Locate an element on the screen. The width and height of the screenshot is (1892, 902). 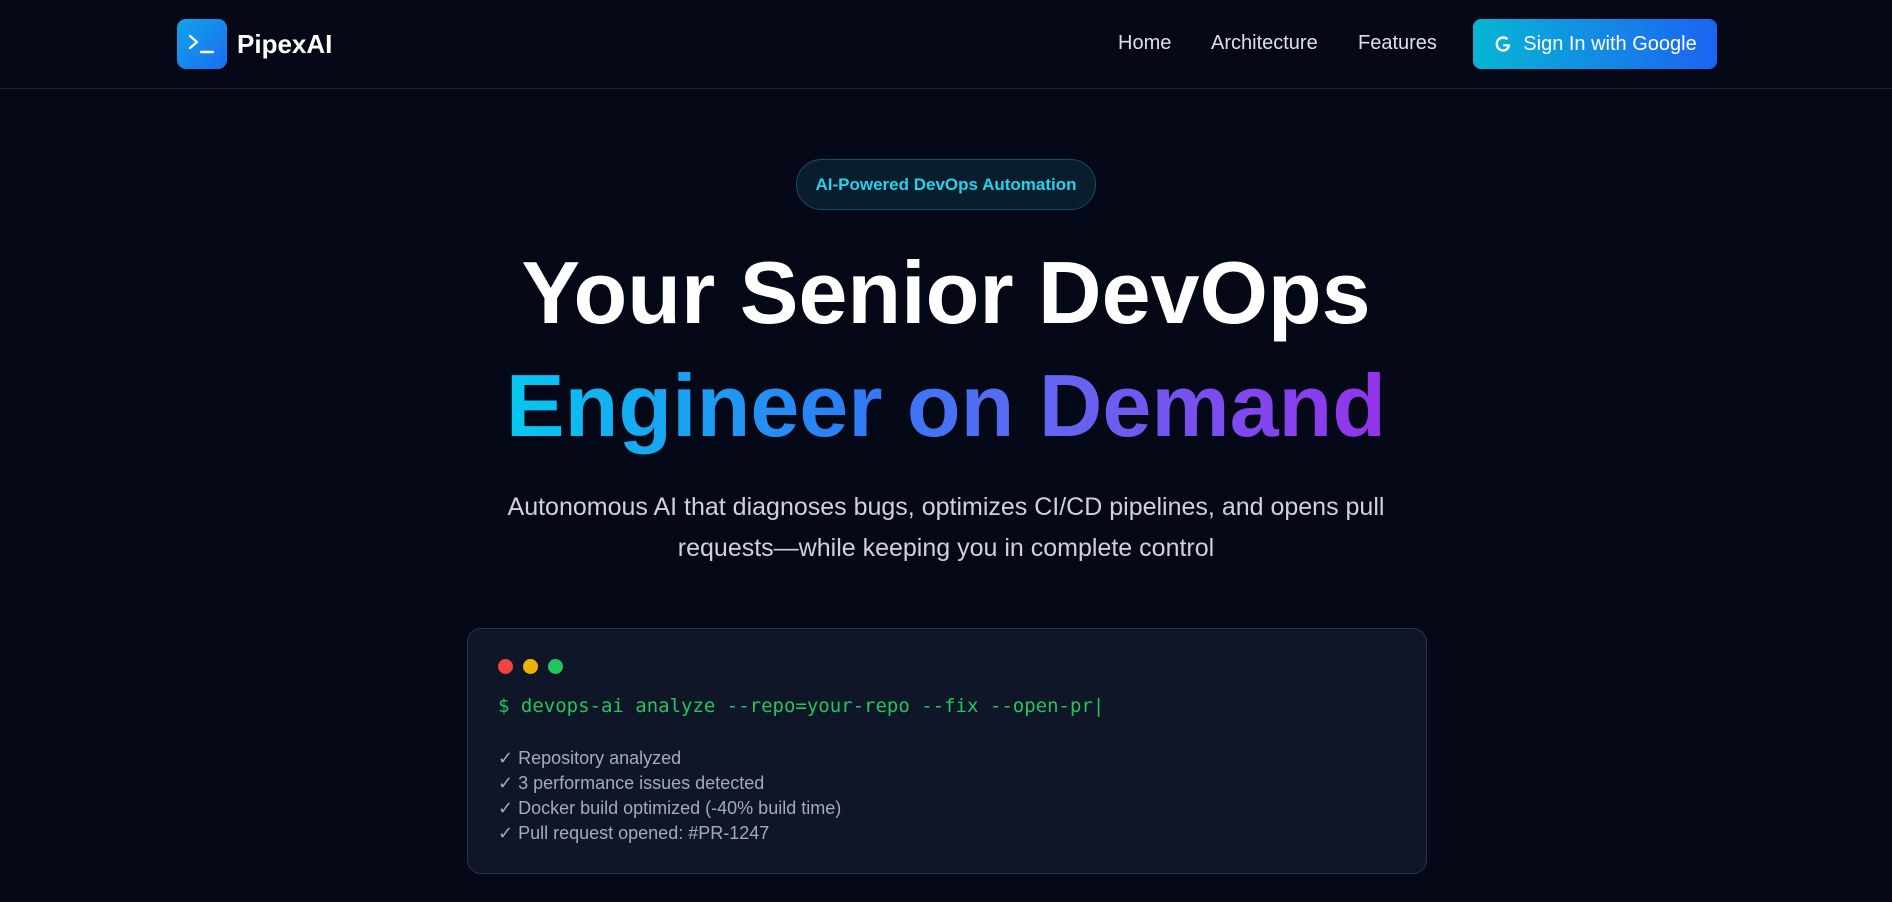
sign-in-google-button: Sign In with Google is located at coordinates (1595, 44).